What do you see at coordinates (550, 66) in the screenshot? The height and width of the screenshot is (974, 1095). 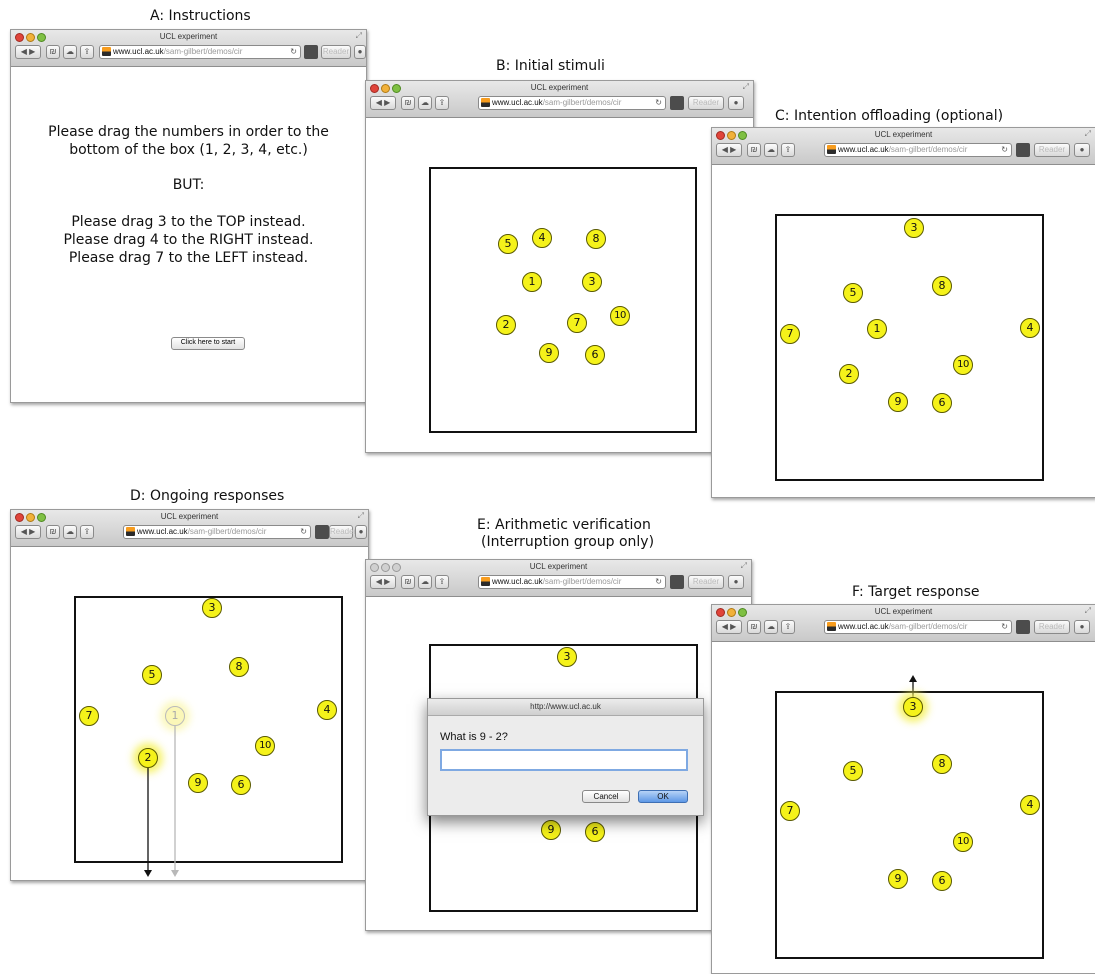 I see `panel-b-title: B: Initial stimuli` at bounding box center [550, 66].